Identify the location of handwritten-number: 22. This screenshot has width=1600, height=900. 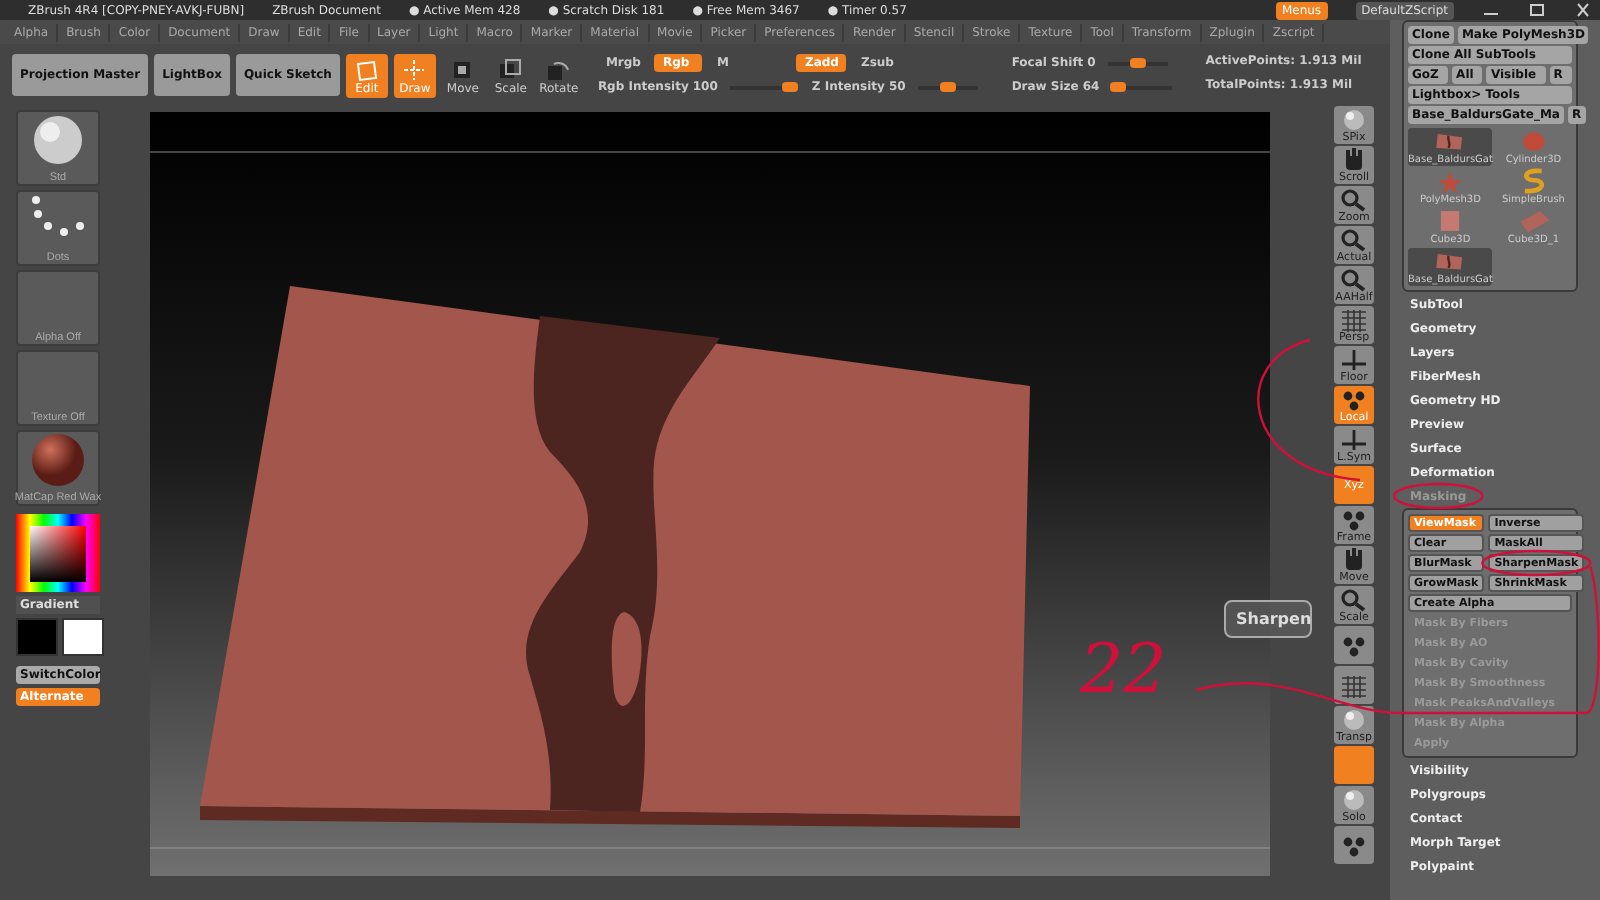
(1123, 670).